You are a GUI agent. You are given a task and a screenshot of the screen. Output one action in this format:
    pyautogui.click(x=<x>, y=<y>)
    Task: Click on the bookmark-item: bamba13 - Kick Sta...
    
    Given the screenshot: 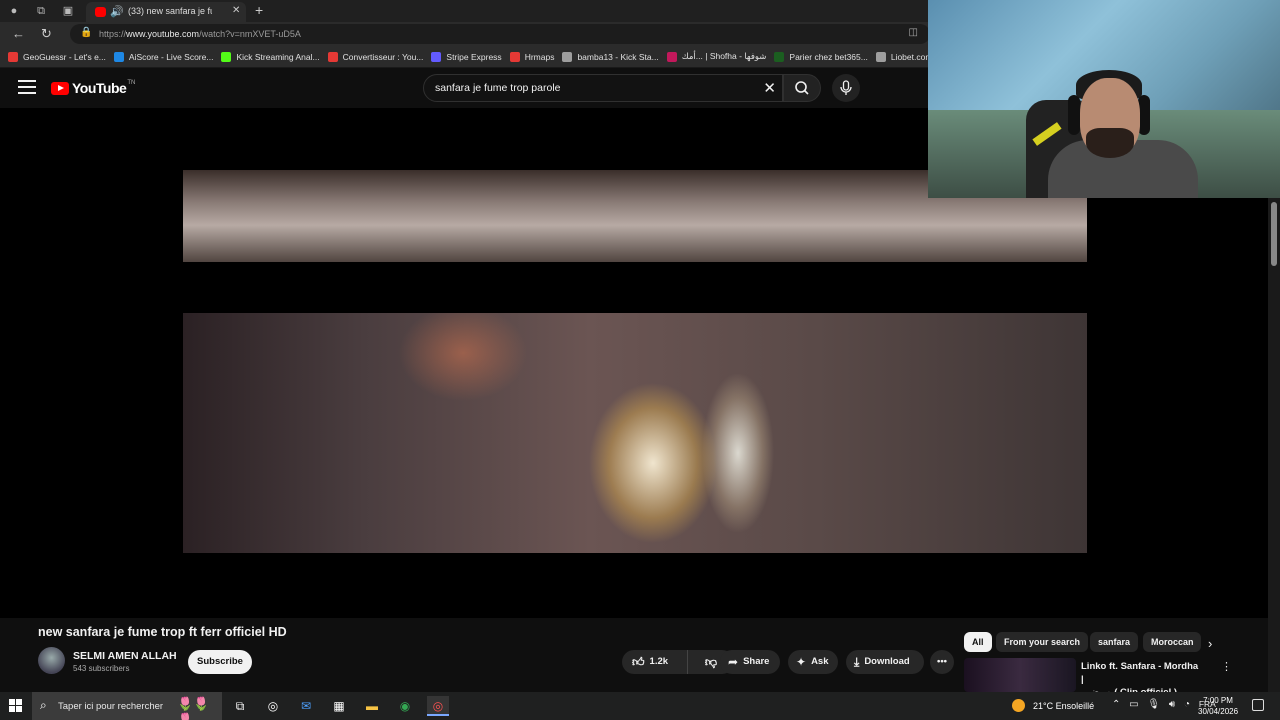 What is the action you would take?
    pyautogui.click(x=610, y=56)
    